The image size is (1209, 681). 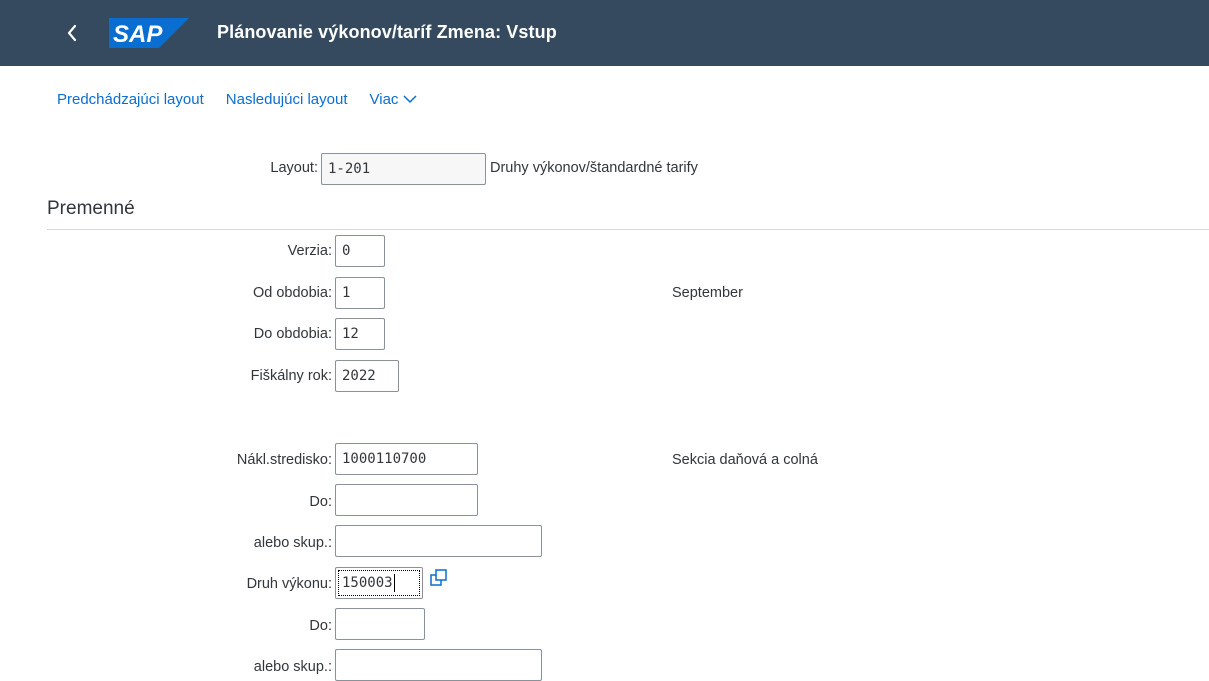 I want to click on from-period-label: Od obdobia:, so click(x=292, y=293).